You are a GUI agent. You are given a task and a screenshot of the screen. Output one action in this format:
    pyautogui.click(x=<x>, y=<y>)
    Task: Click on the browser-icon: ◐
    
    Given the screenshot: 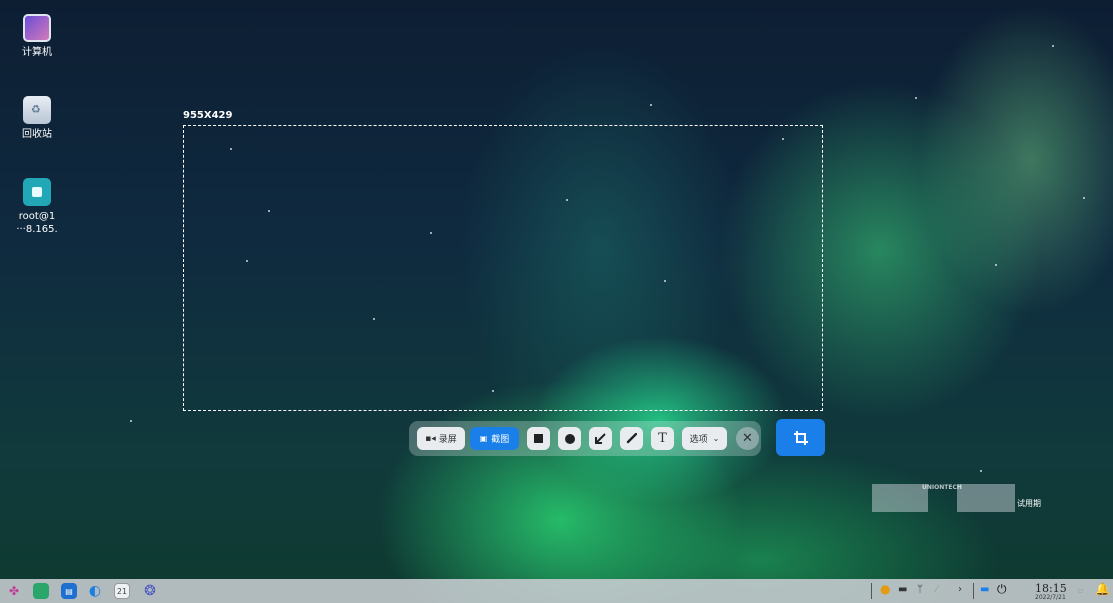 What is the action you would take?
    pyautogui.click(x=95, y=591)
    